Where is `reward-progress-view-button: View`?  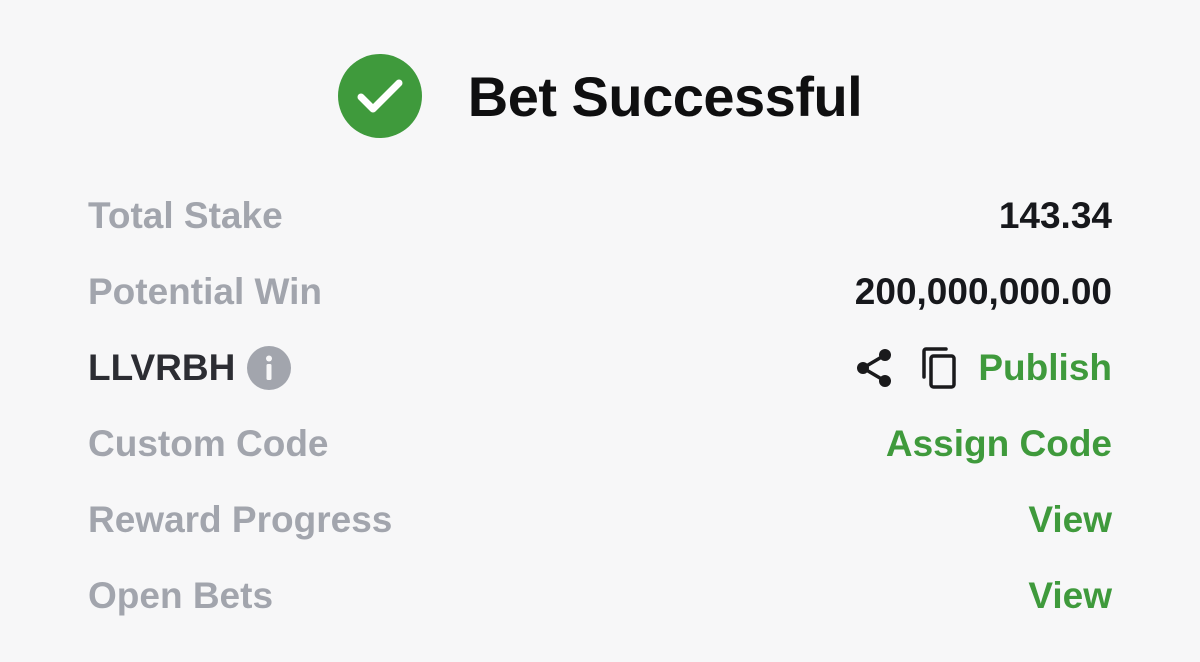 reward-progress-view-button: View is located at coordinates (1070, 520).